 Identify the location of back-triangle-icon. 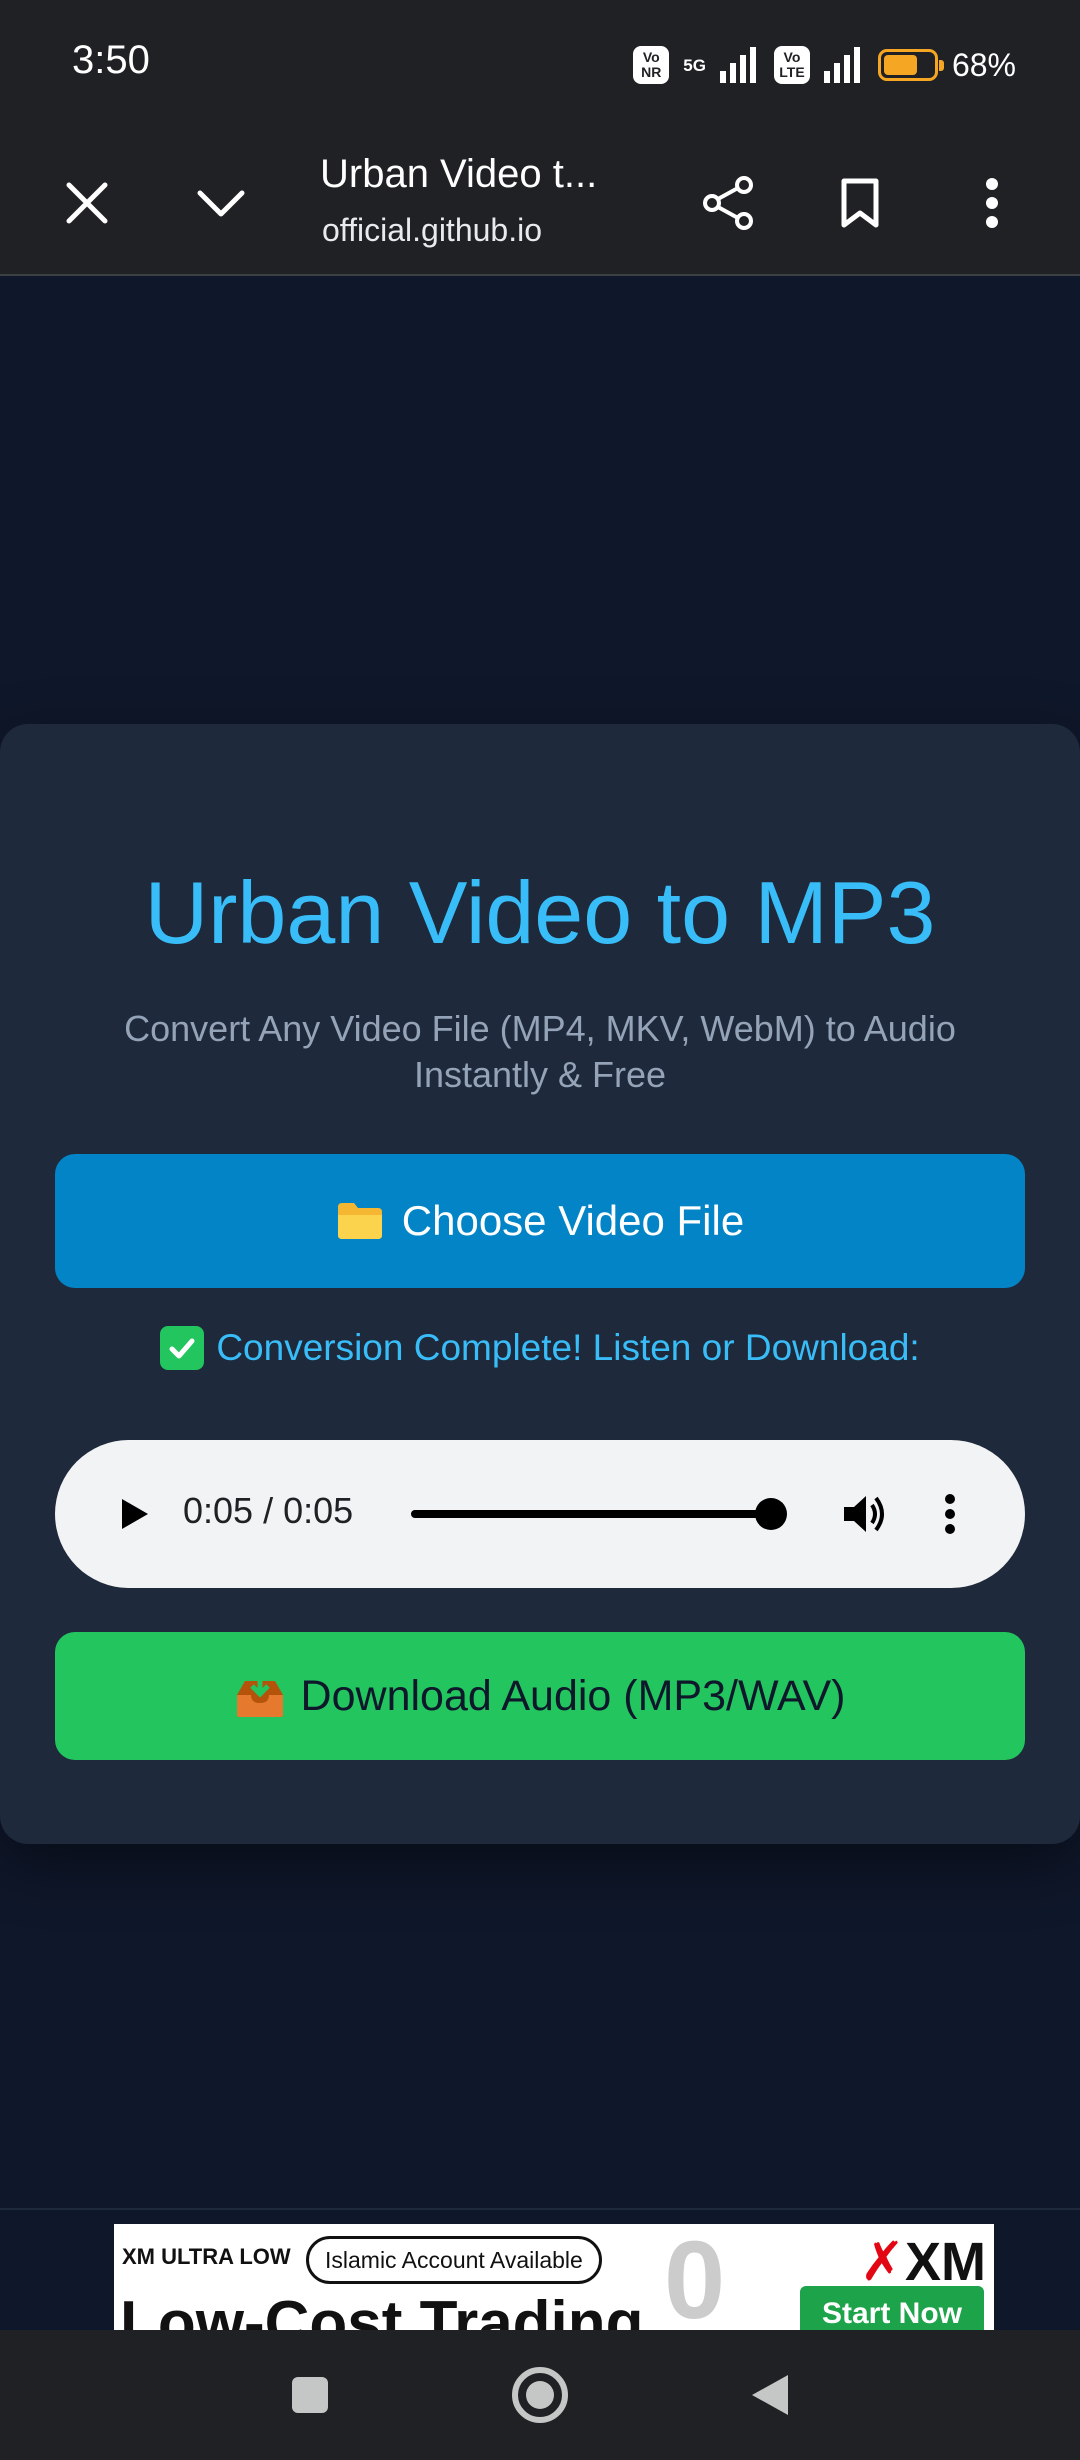
(770, 2395).